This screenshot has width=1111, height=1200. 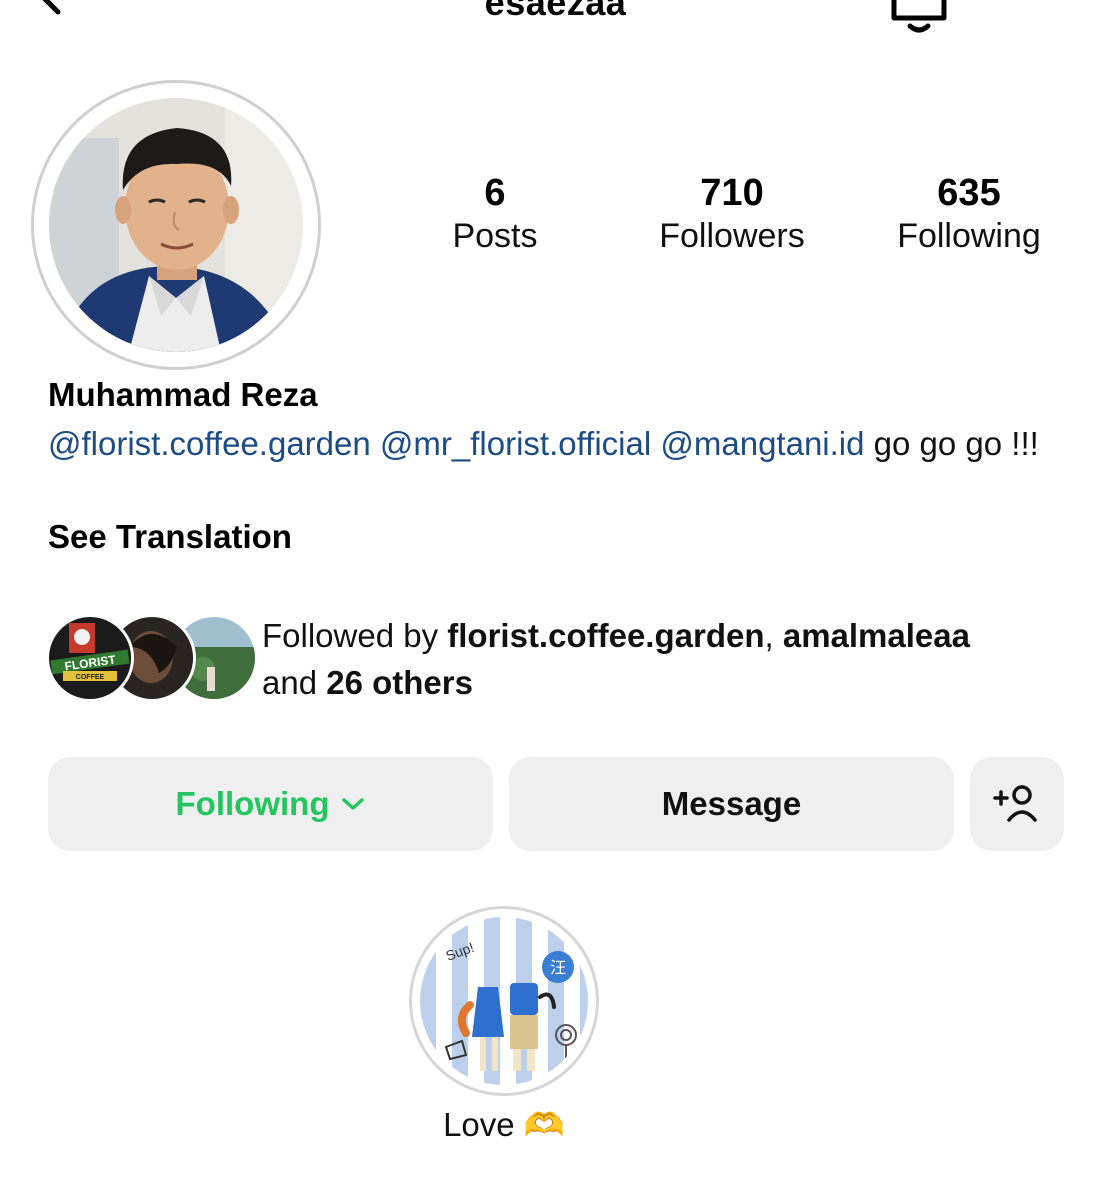 I want to click on highlight-title: Love, so click(x=479, y=1124).